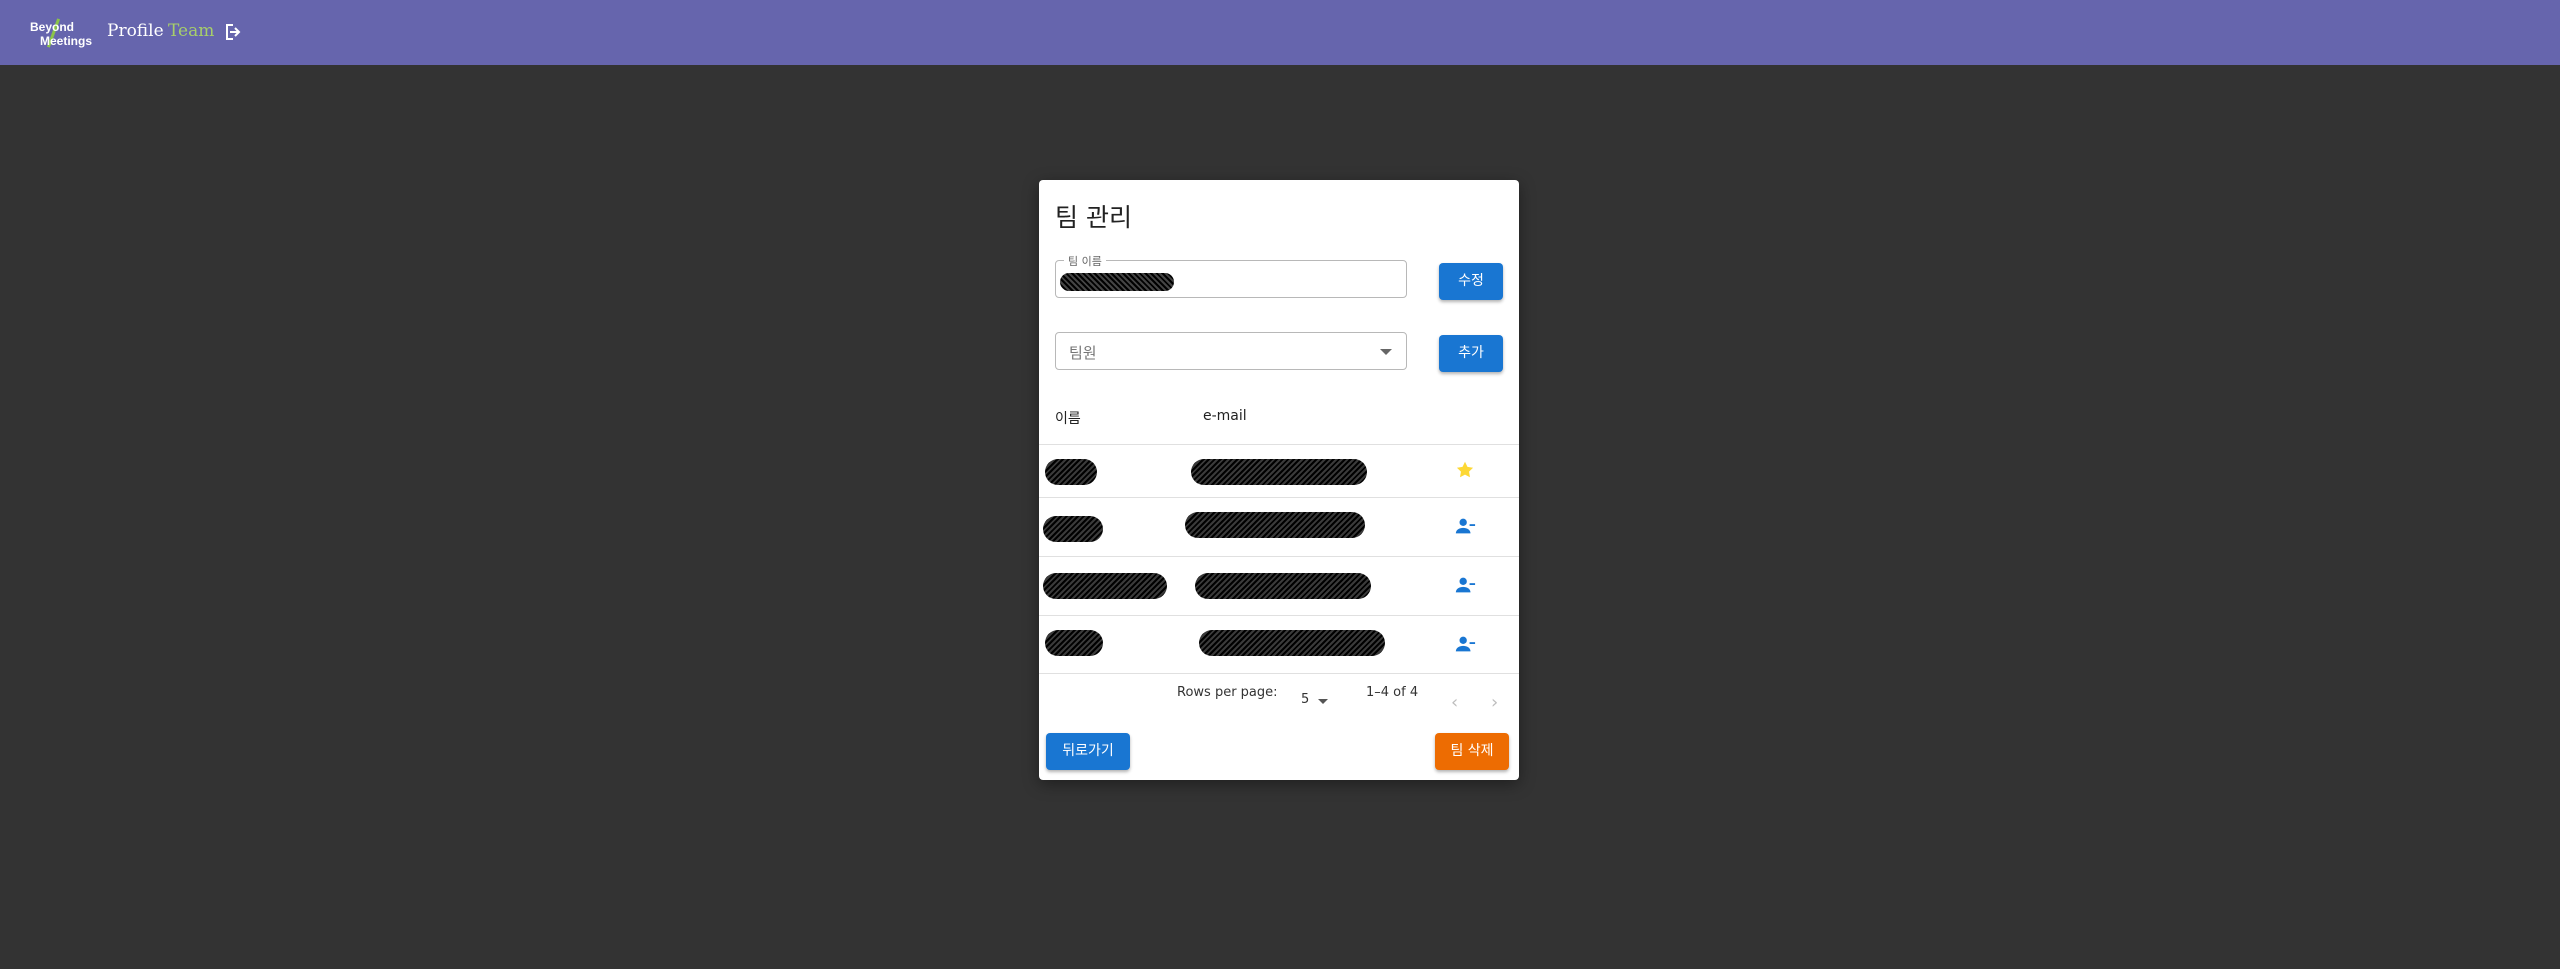 This screenshot has height=969, width=2560. What do you see at coordinates (1279, 673) in the screenshot?
I see `table-bottom-divider` at bounding box center [1279, 673].